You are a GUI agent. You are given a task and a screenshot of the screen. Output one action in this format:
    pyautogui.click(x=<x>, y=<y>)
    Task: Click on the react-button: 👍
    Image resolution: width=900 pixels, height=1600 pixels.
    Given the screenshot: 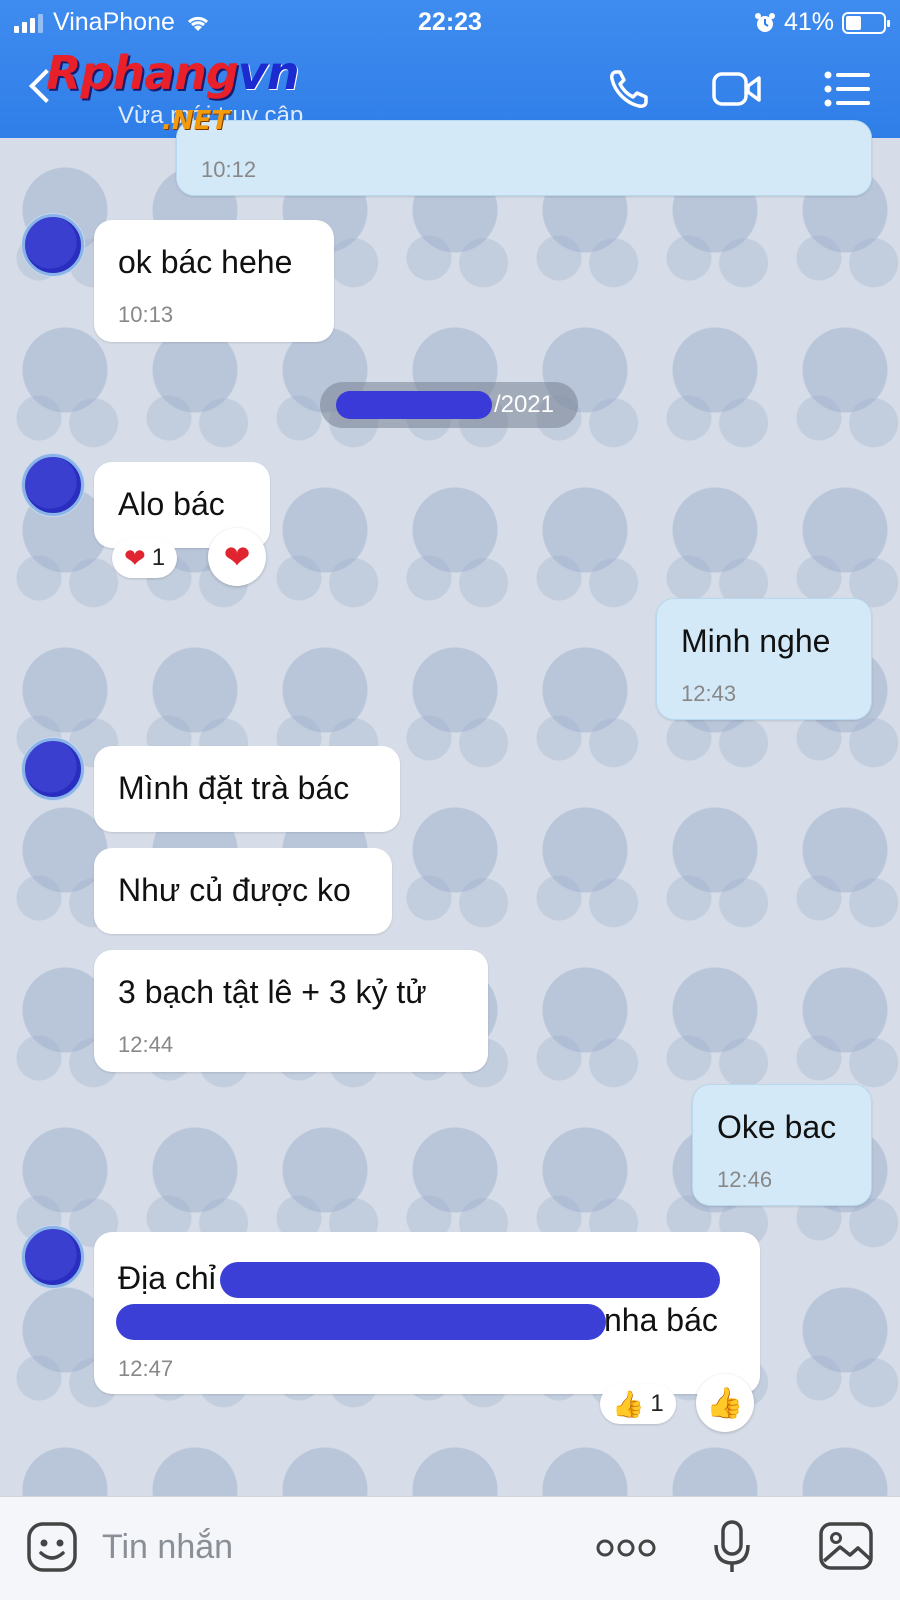 What is the action you would take?
    pyautogui.click(x=725, y=1403)
    